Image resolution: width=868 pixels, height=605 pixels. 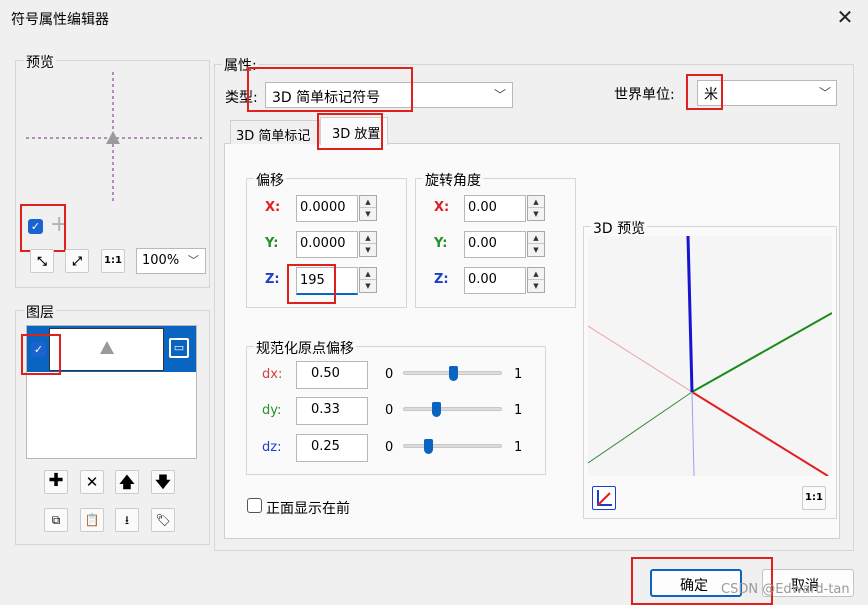 What do you see at coordinates (305, 348) in the screenshot?
I see `origin-offset-title: 规范化原点偏移` at bounding box center [305, 348].